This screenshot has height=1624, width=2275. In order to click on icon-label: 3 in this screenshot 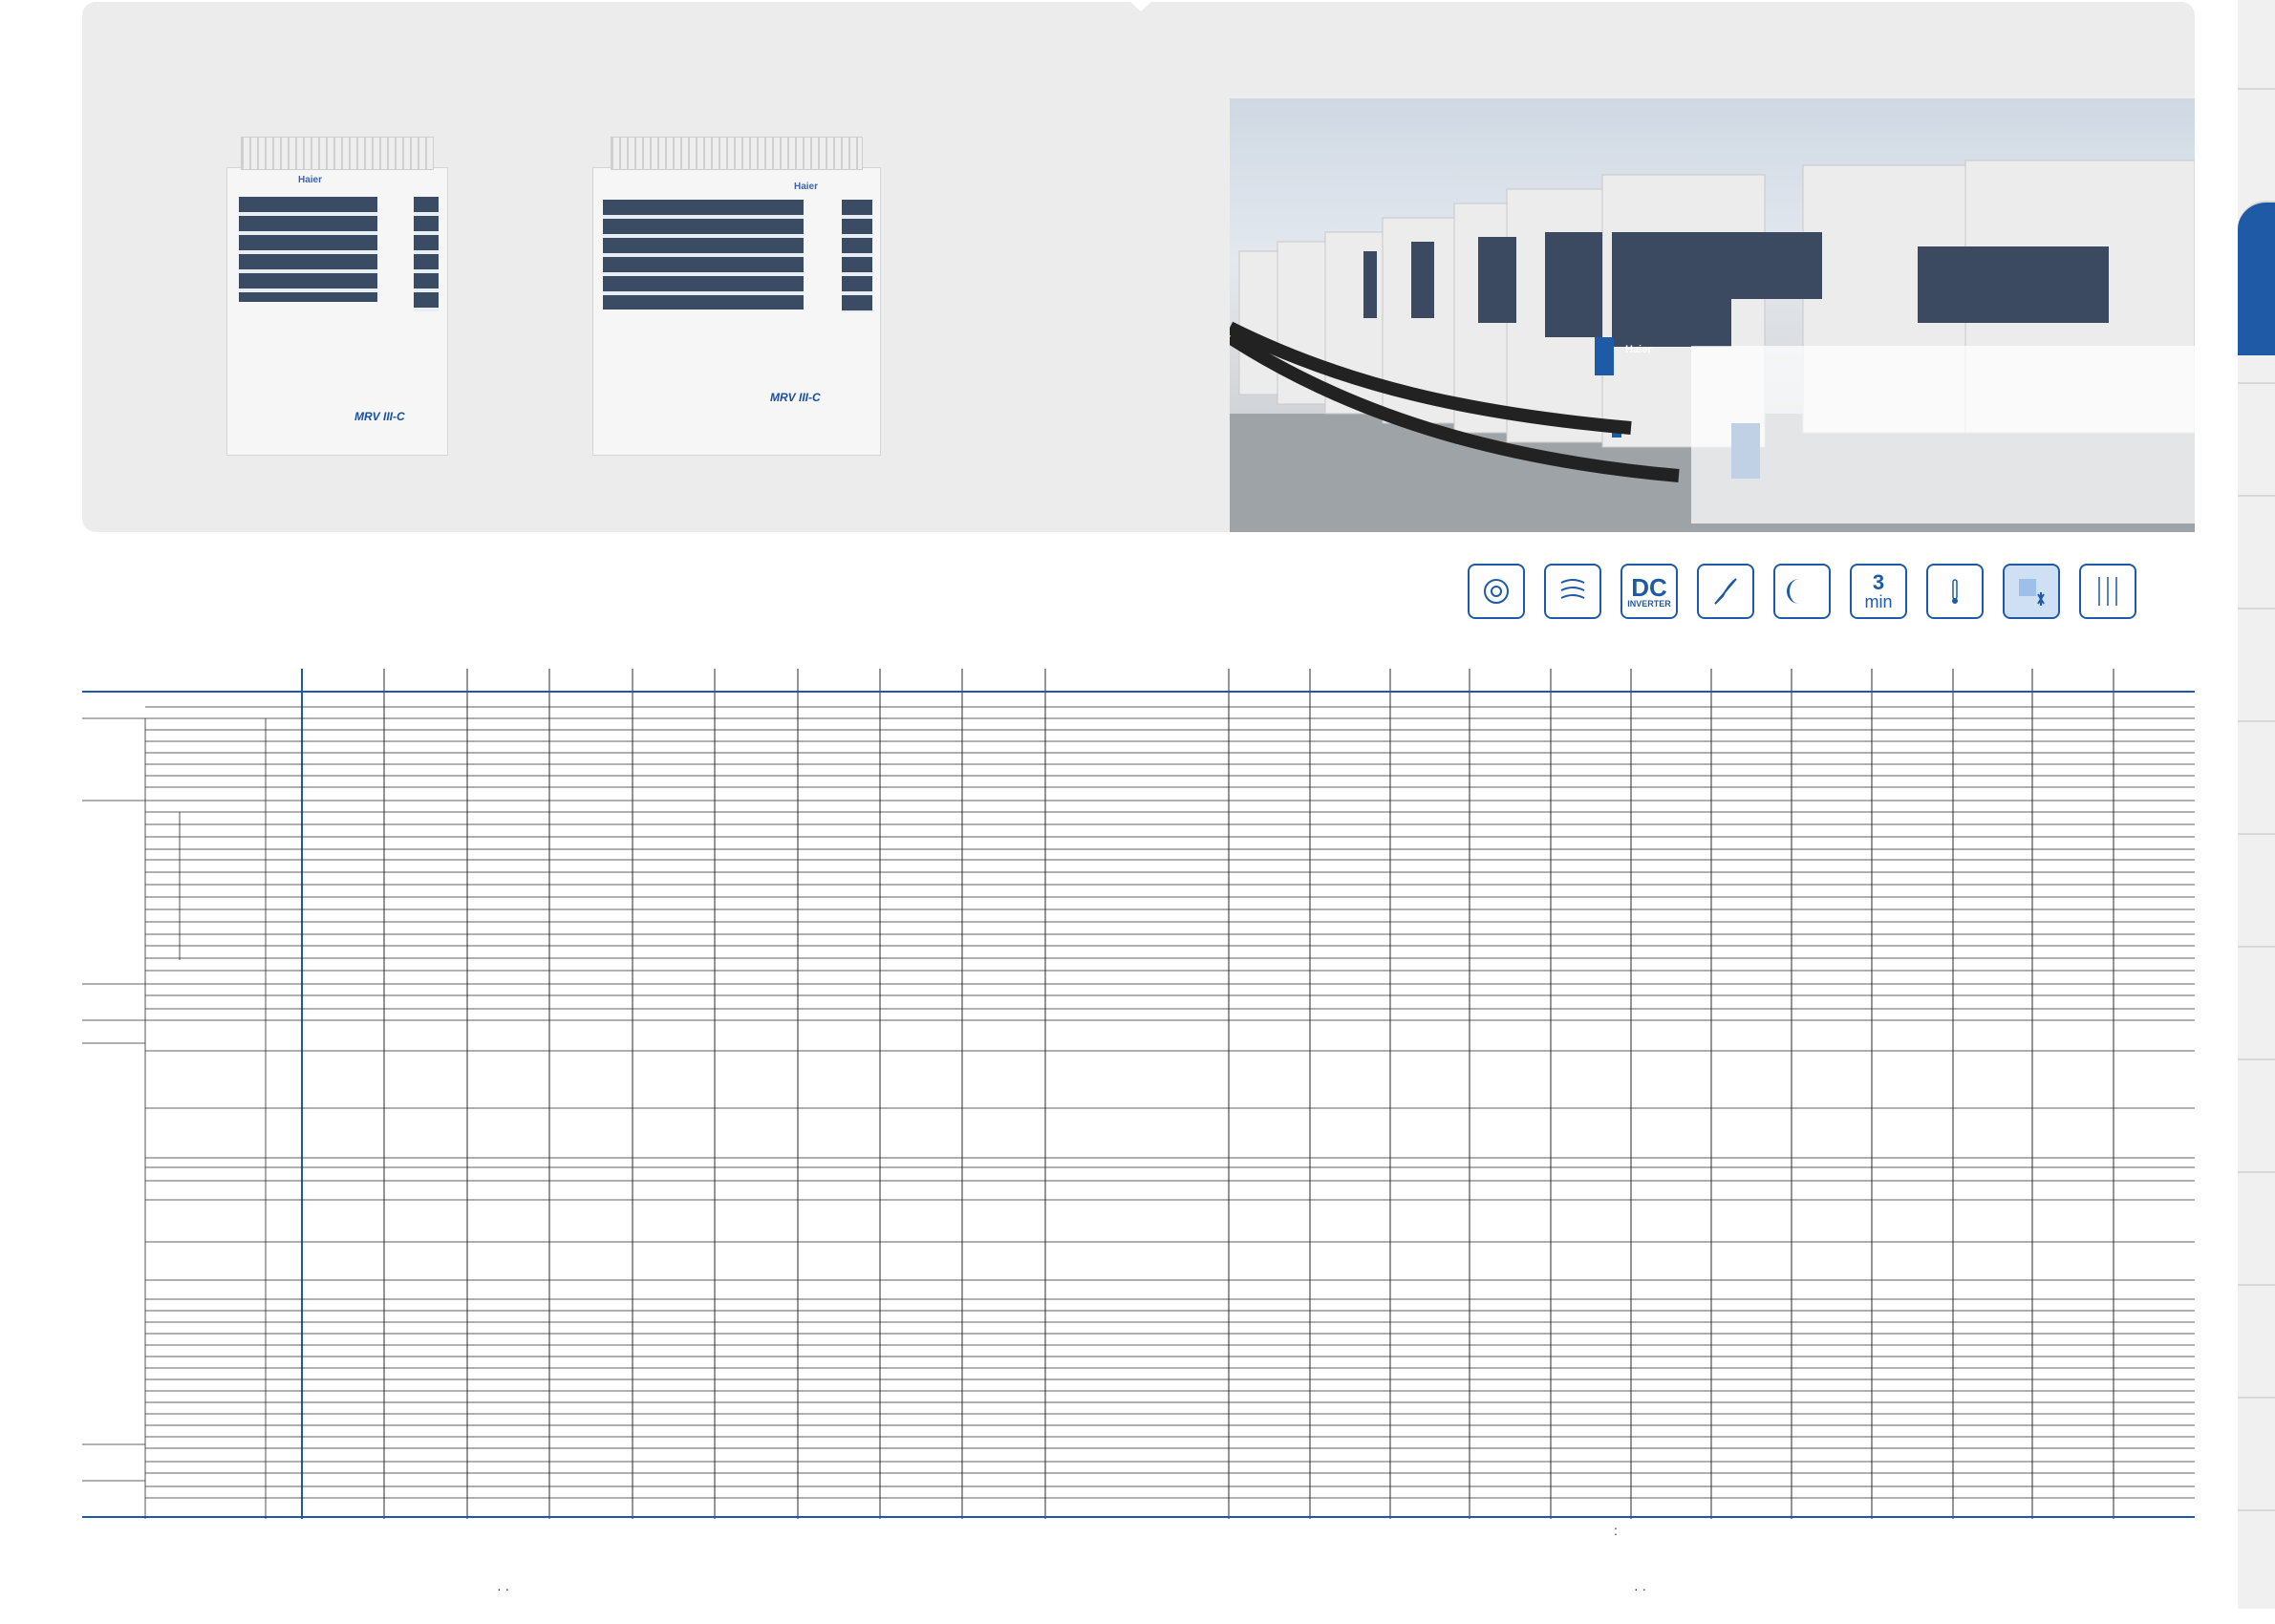, I will do `click(1878, 582)`.